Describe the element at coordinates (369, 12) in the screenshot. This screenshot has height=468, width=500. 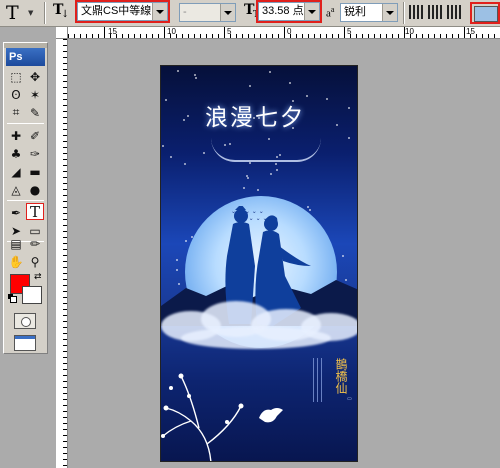
I see `antialias-select: 锐利` at that location.